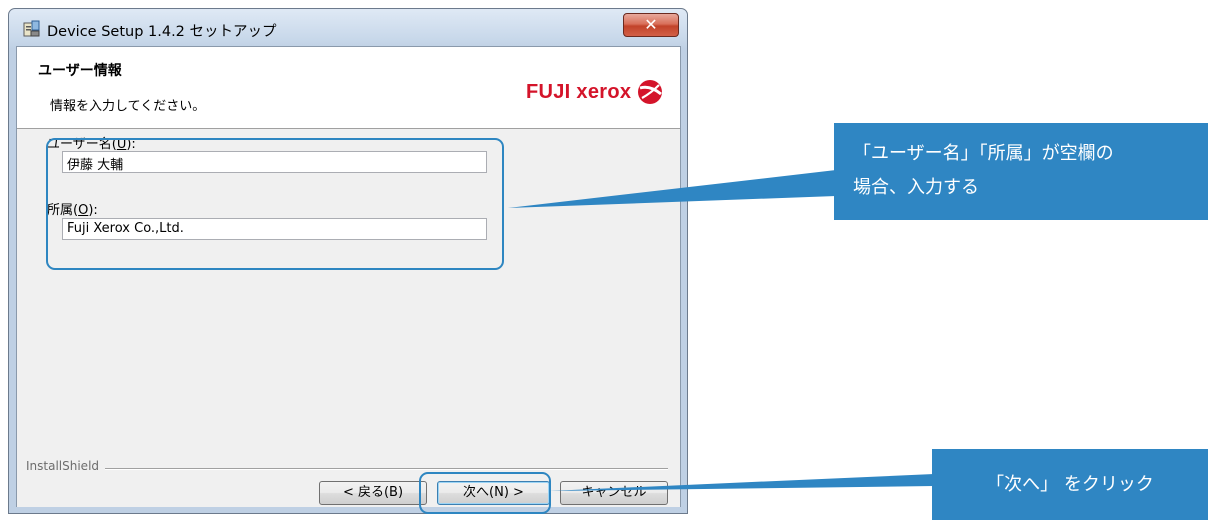 The image size is (1208, 522). I want to click on next-button-highlight, so click(485, 493).